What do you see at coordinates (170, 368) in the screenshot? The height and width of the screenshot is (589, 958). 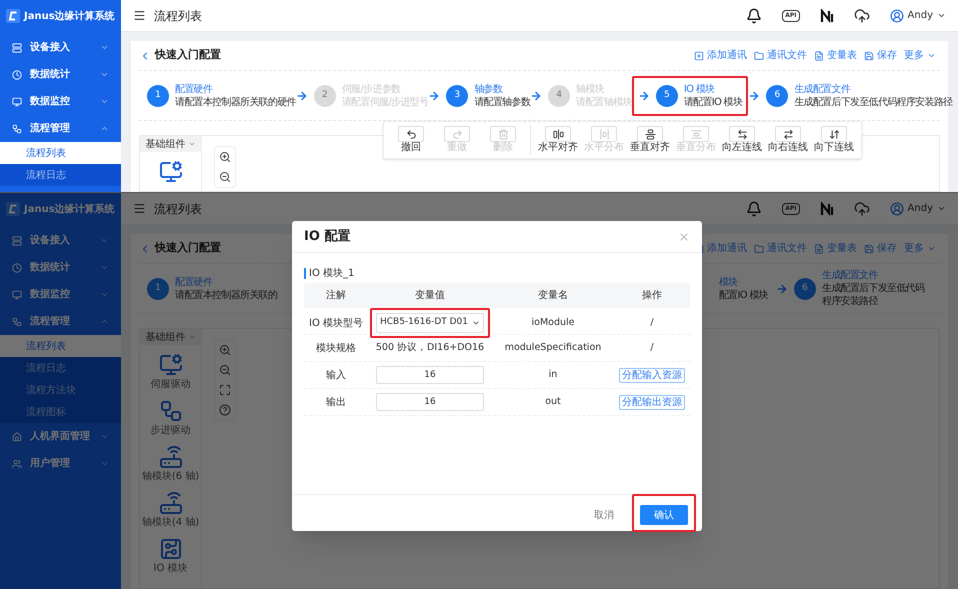 I see `palette-item: 伺服驱动` at bounding box center [170, 368].